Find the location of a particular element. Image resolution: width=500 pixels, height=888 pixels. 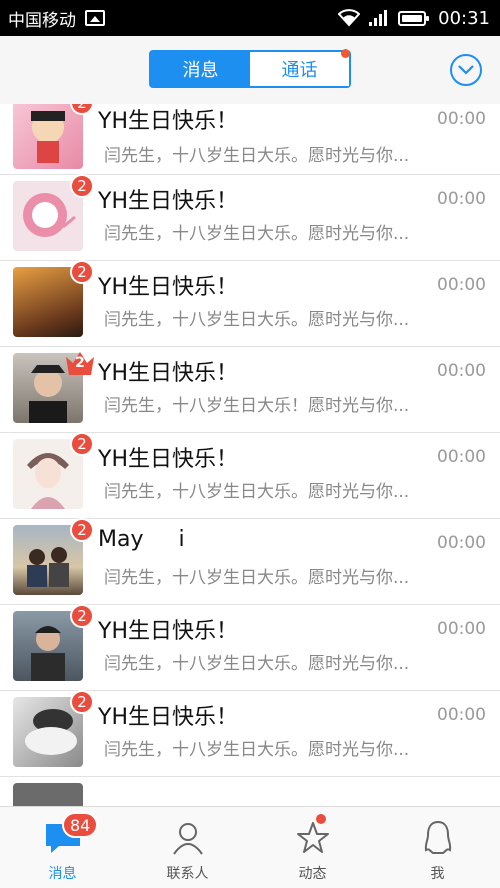

image-notification-icon is located at coordinates (95, 18).